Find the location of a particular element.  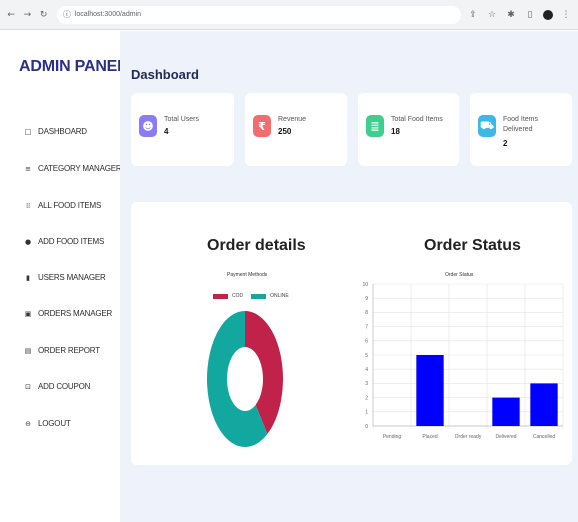

rupee-icon: ₹ is located at coordinates (262, 126).